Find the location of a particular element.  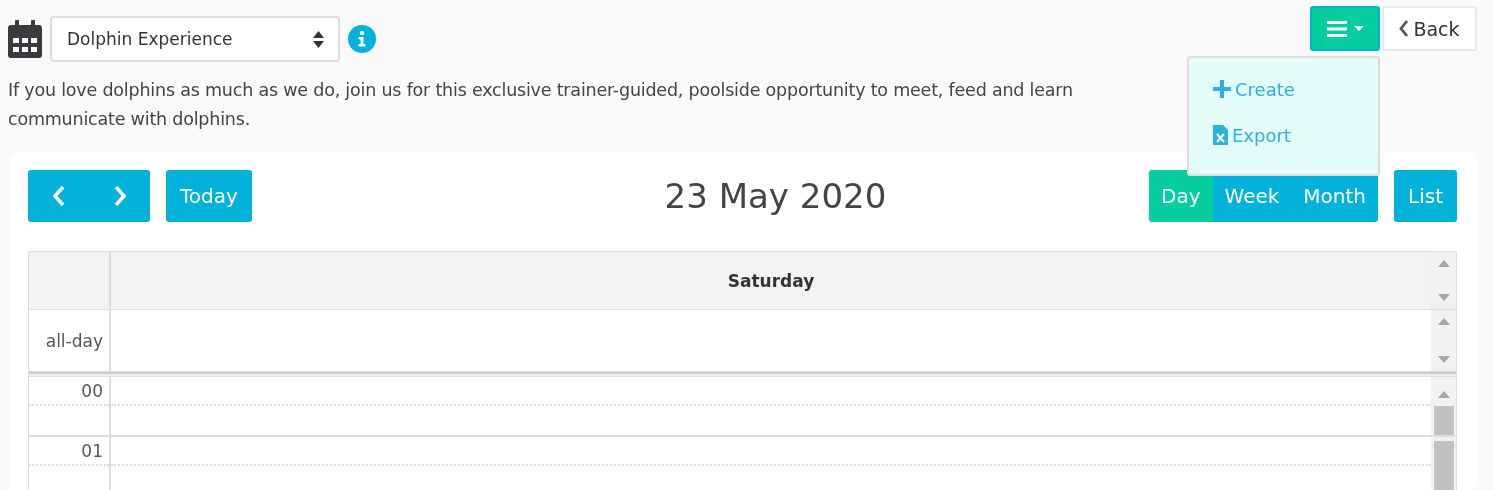

chevron-right-icon is located at coordinates (119, 196).